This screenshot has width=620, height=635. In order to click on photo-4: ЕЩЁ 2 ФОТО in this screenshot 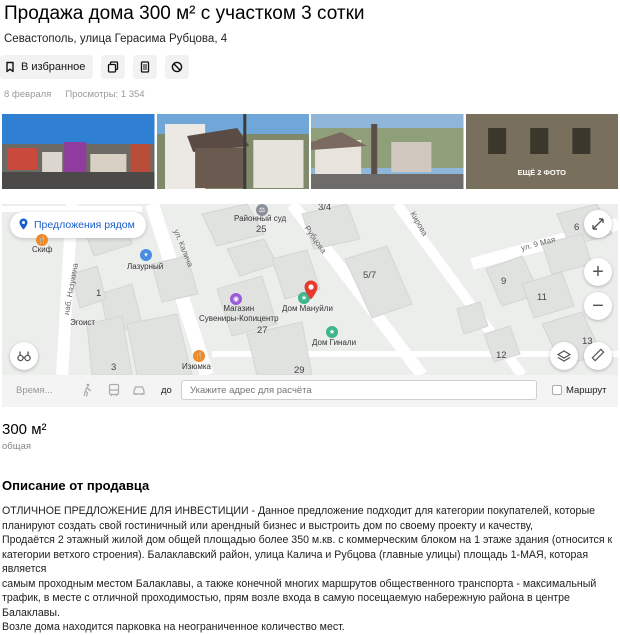, I will do `click(541, 151)`.